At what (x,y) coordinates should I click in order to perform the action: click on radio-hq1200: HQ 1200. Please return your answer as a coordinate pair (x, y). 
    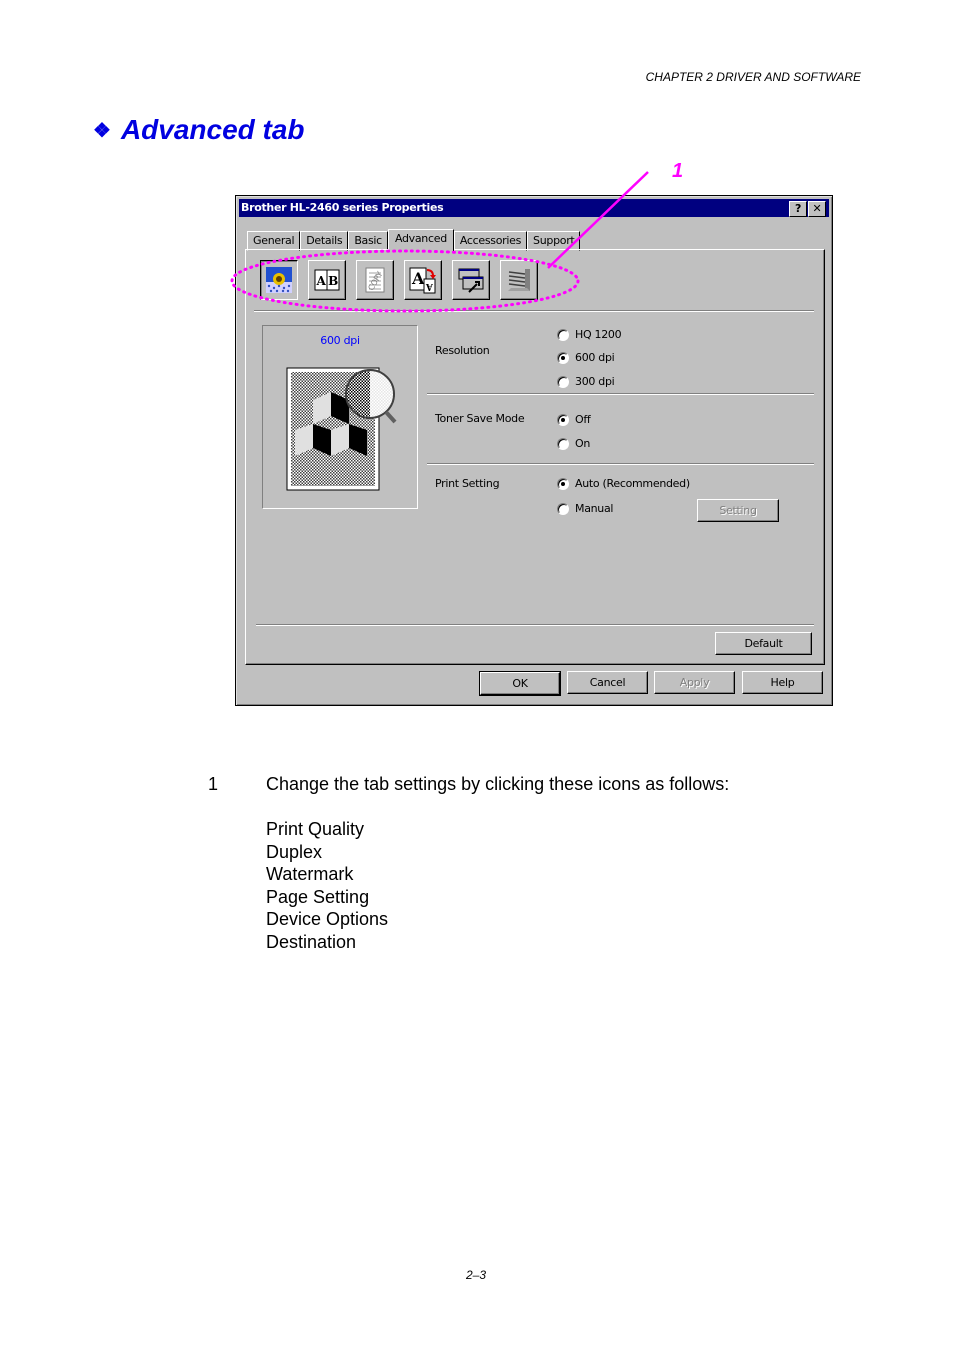
    Looking at the image, I should click on (589, 334).